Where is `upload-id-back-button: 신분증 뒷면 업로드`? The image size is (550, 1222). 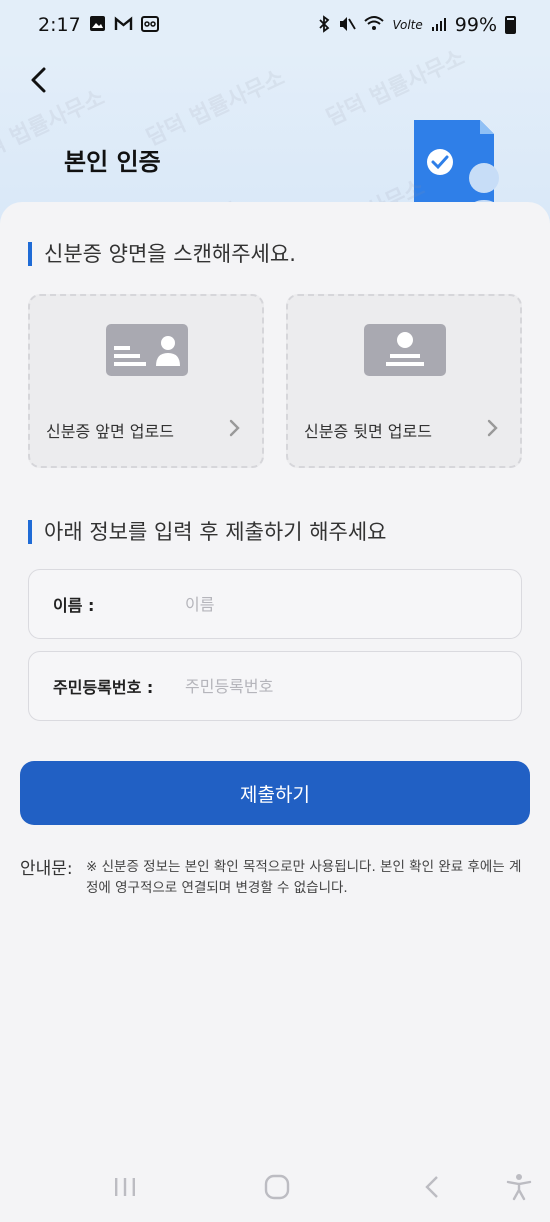 upload-id-back-button: 신분증 뒷면 업로드 is located at coordinates (404, 381).